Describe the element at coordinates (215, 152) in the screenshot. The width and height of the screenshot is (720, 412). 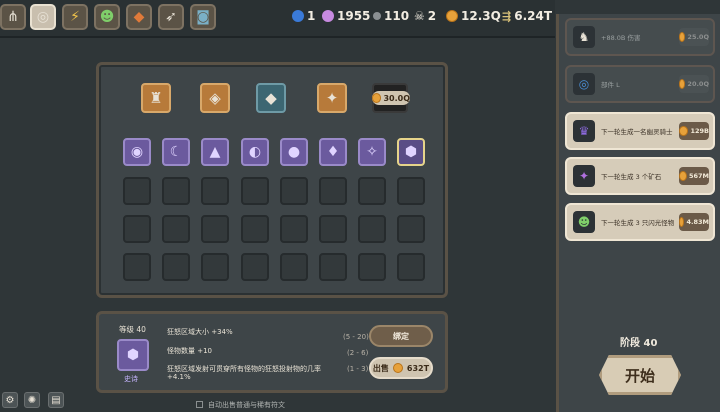
I see `rune-slot-3: ▲` at that location.